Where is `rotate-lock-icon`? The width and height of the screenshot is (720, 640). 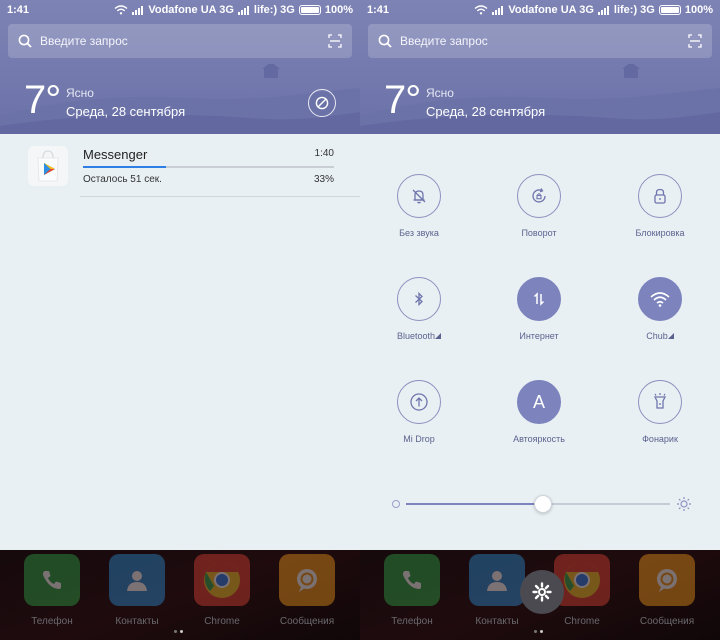
rotate-lock-icon is located at coordinates (539, 196).